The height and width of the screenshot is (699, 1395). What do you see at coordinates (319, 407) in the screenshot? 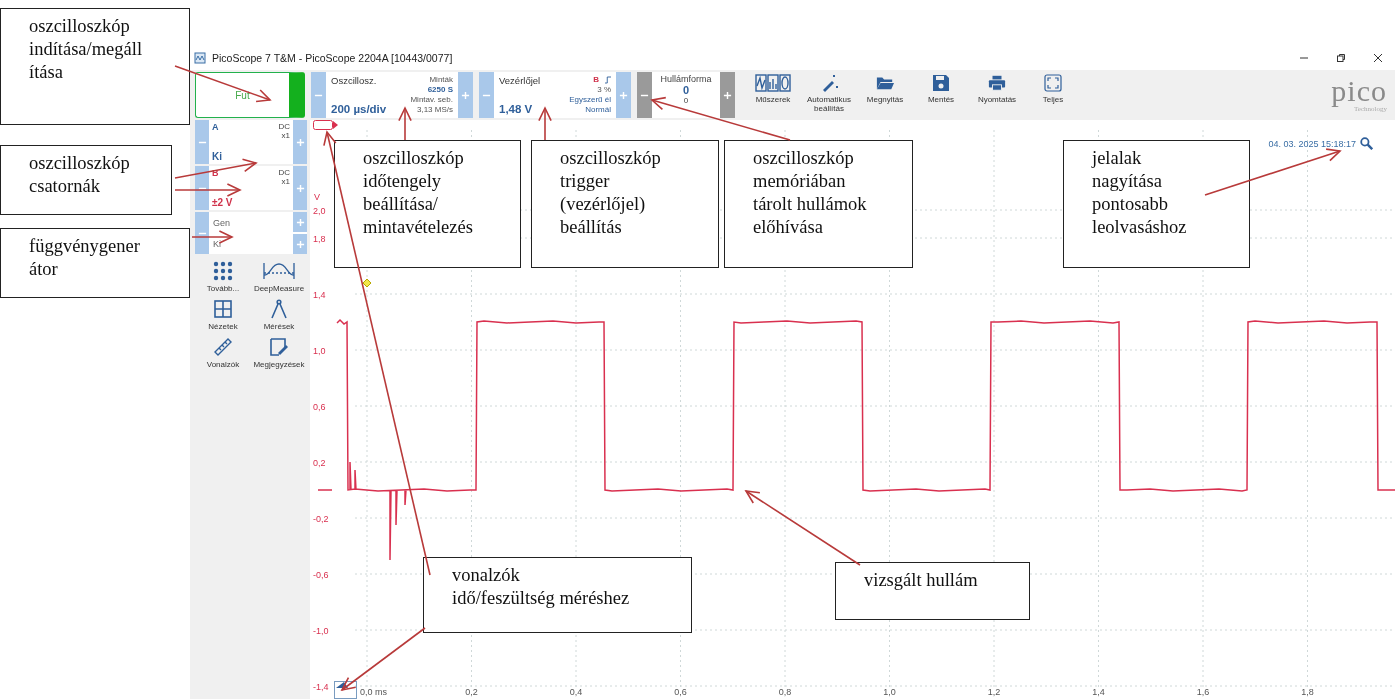
I see `y-axis-label: 0,6` at bounding box center [319, 407].